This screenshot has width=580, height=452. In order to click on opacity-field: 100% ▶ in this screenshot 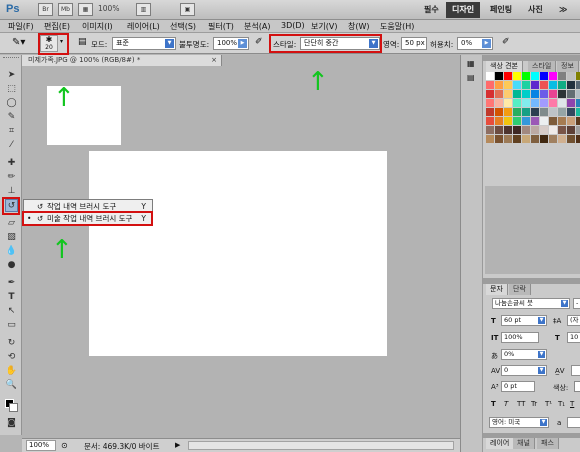, I will do `click(231, 43)`.